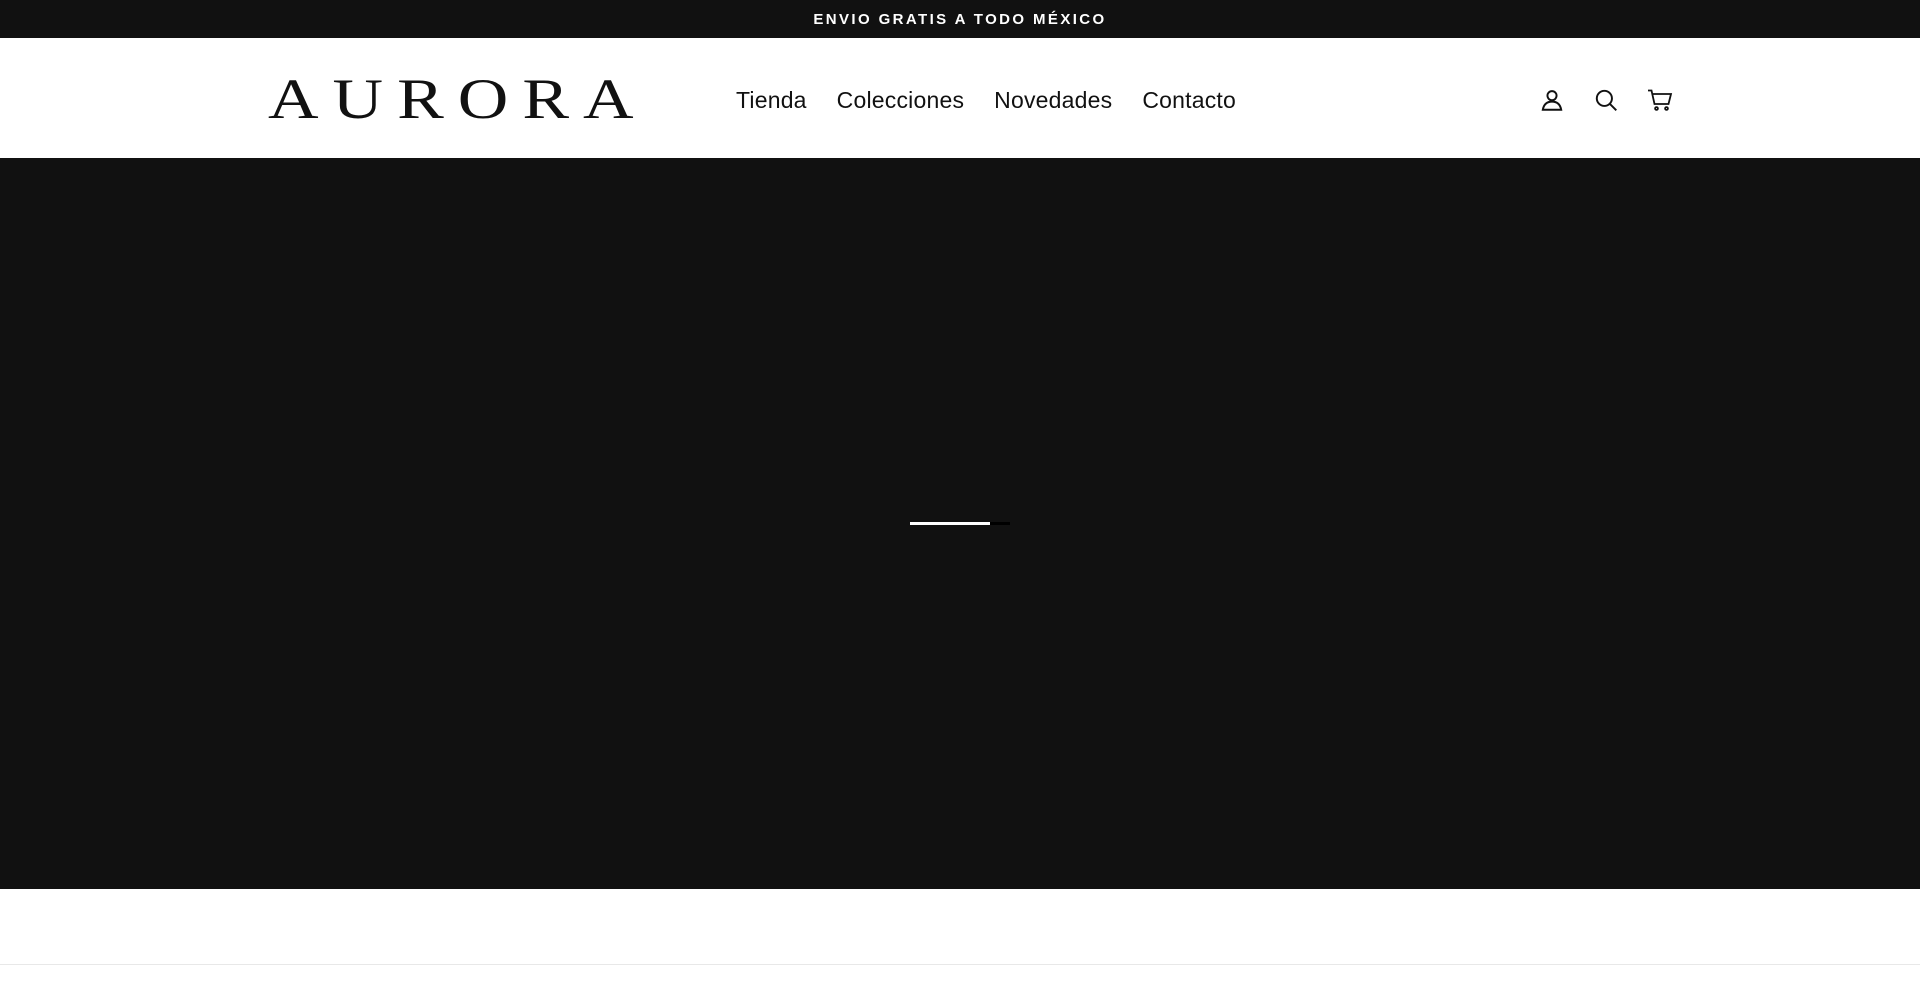 This screenshot has width=1920, height=993. What do you see at coordinates (771, 100) in the screenshot?
I see `nav-link-tienda: Tienda` at bounding box center [771, 100].